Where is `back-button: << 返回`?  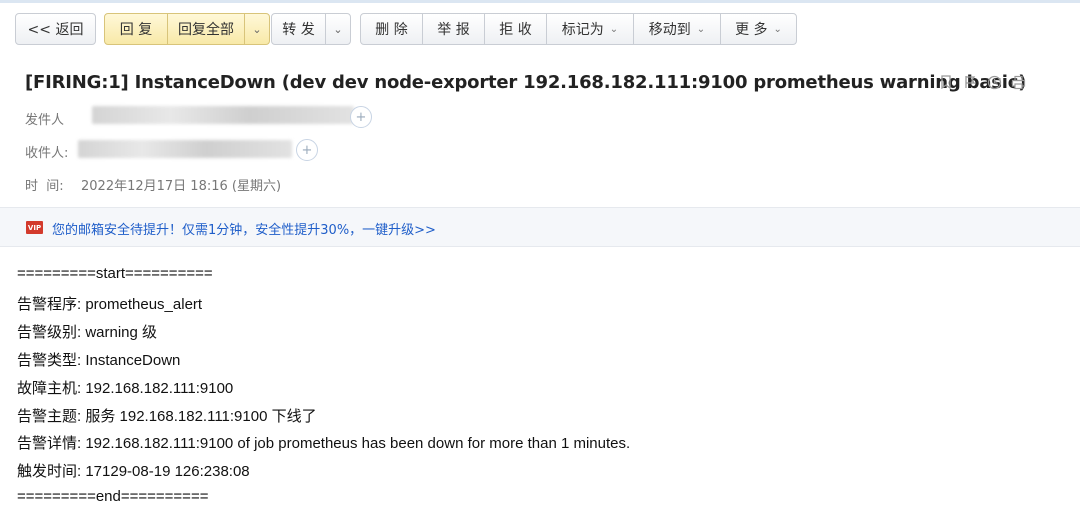 back-button: << 返回 is located at coordinates (55, 29).